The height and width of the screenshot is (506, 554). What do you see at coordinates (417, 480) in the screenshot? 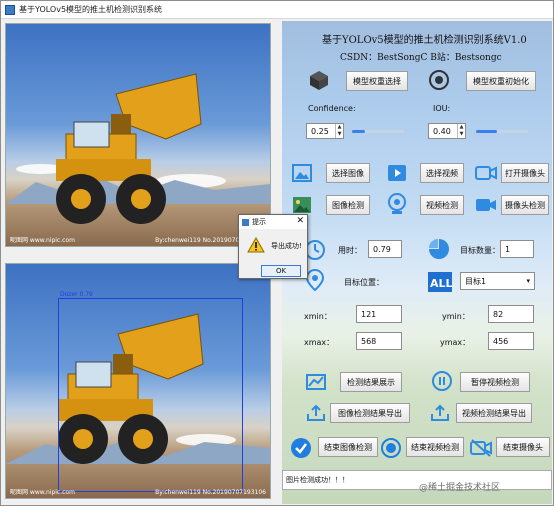
I see `status-bar: 图片检测成功！！！` at bounding box center [417, 480].